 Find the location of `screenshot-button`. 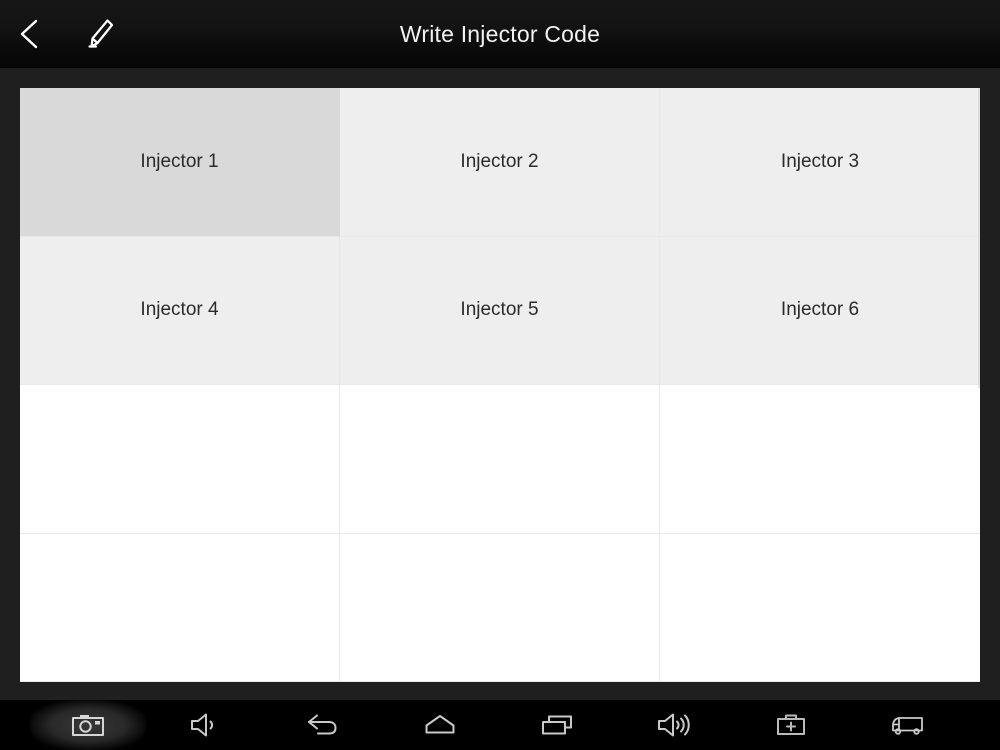

screenshot-button is located at coordinates (88, 725).